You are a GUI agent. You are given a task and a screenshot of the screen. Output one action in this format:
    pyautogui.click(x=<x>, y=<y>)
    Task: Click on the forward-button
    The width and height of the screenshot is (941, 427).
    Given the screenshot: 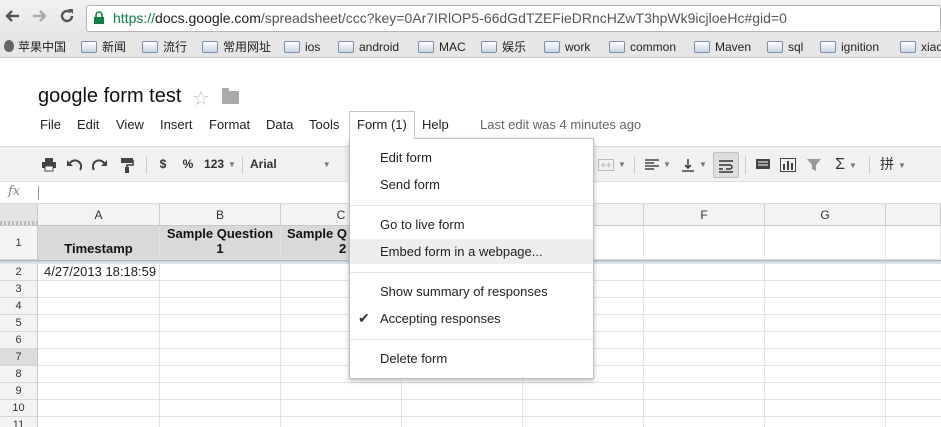 What is the action you would take?
    pyautogui.click(x=39, y=18)
    